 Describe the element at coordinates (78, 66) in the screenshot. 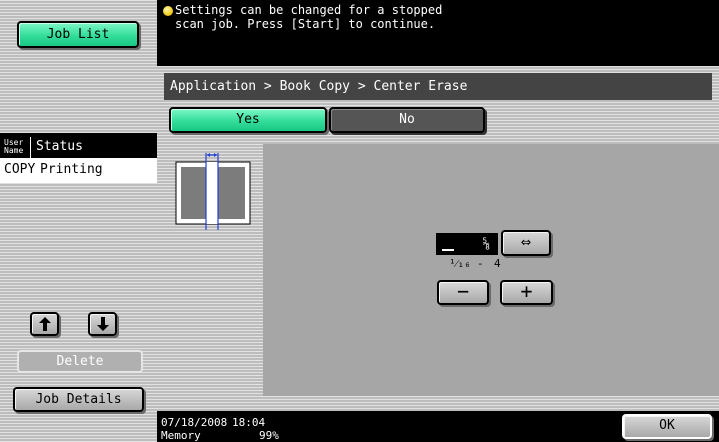

I see `left-top-area` at that location.